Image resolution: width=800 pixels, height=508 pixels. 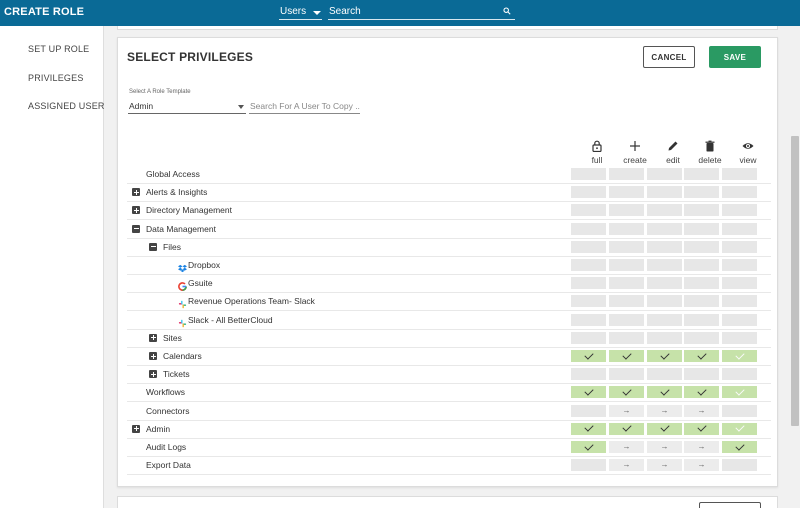 I want to click on role-template-select: Admin, so click(x=187, y=106).